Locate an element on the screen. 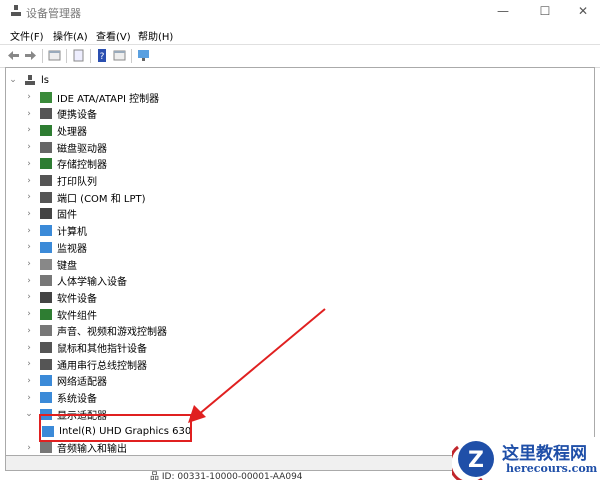  tree-category-item: › 打印队列 is located at coordinates (60, 181).